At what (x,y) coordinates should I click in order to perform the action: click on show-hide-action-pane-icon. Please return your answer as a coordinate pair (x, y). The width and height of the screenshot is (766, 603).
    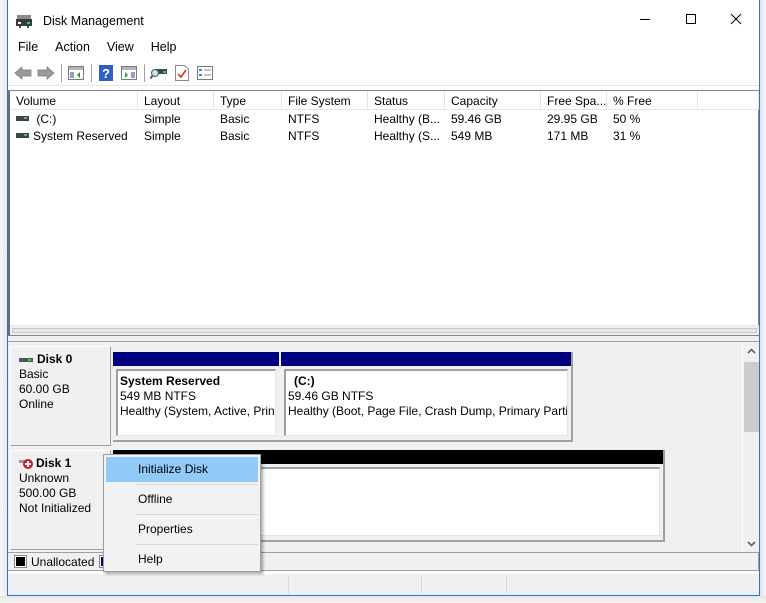
    Looking at the image, I should click on (129, 72).